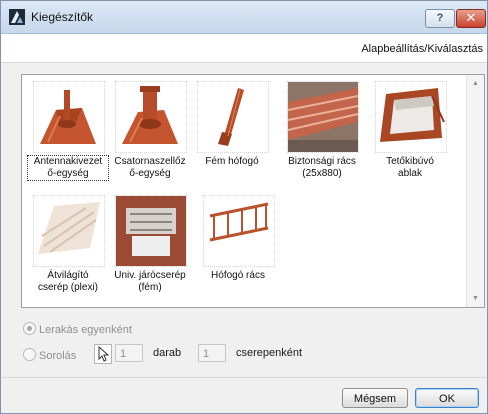 This screenshot has height=414, width=488. What do you see at coordinates (58, 356) in the screenshot?
I see `place-row-label: Sorolás` at bounding box center [58, 356].